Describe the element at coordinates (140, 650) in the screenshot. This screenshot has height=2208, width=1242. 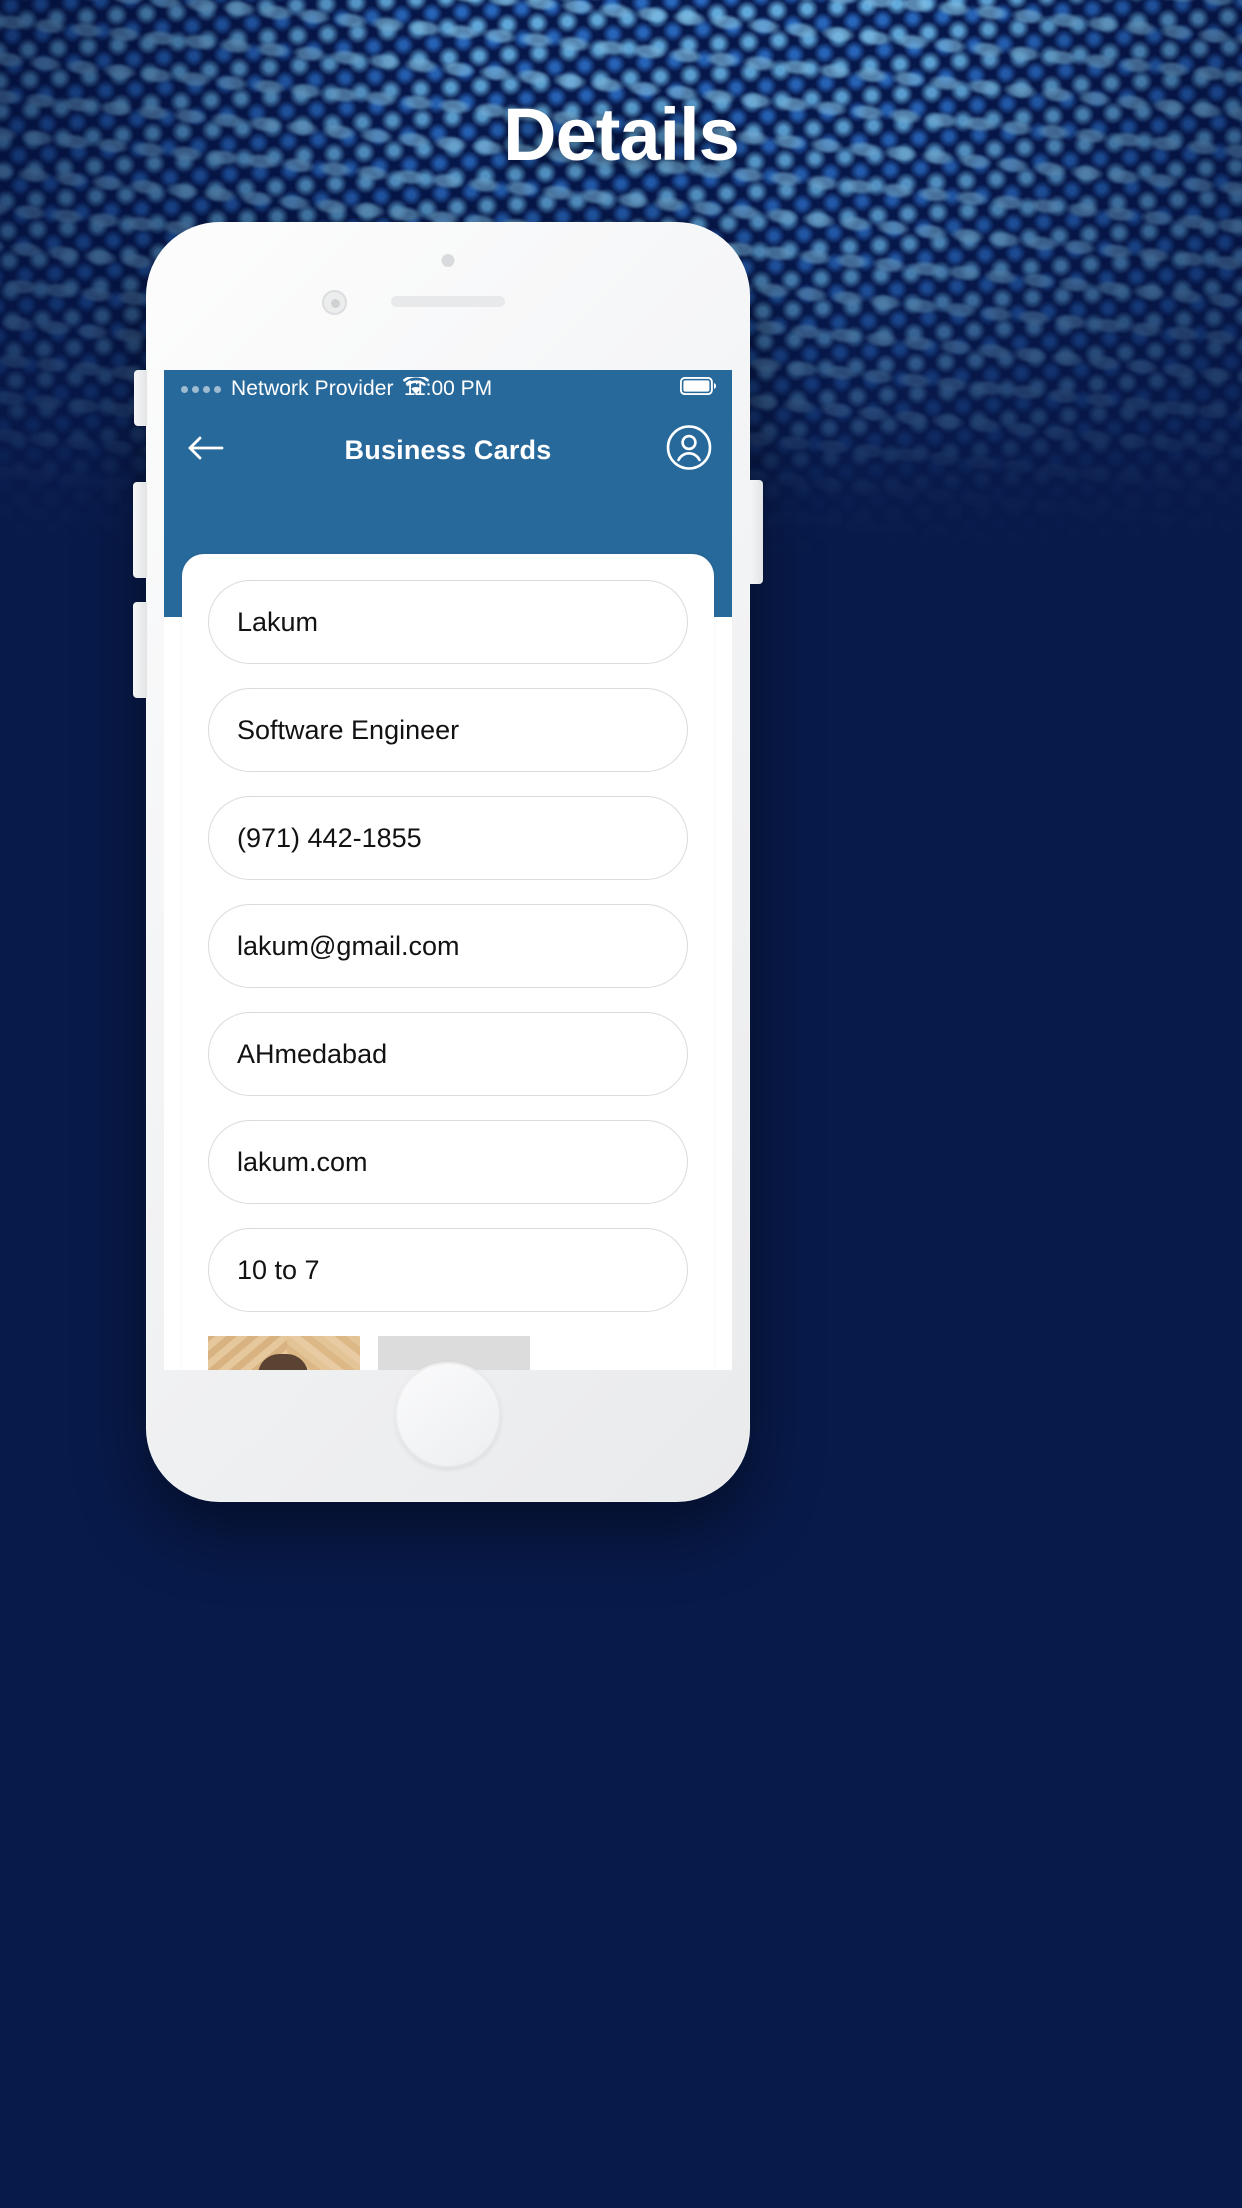
I see `volume-down-button` at that location.